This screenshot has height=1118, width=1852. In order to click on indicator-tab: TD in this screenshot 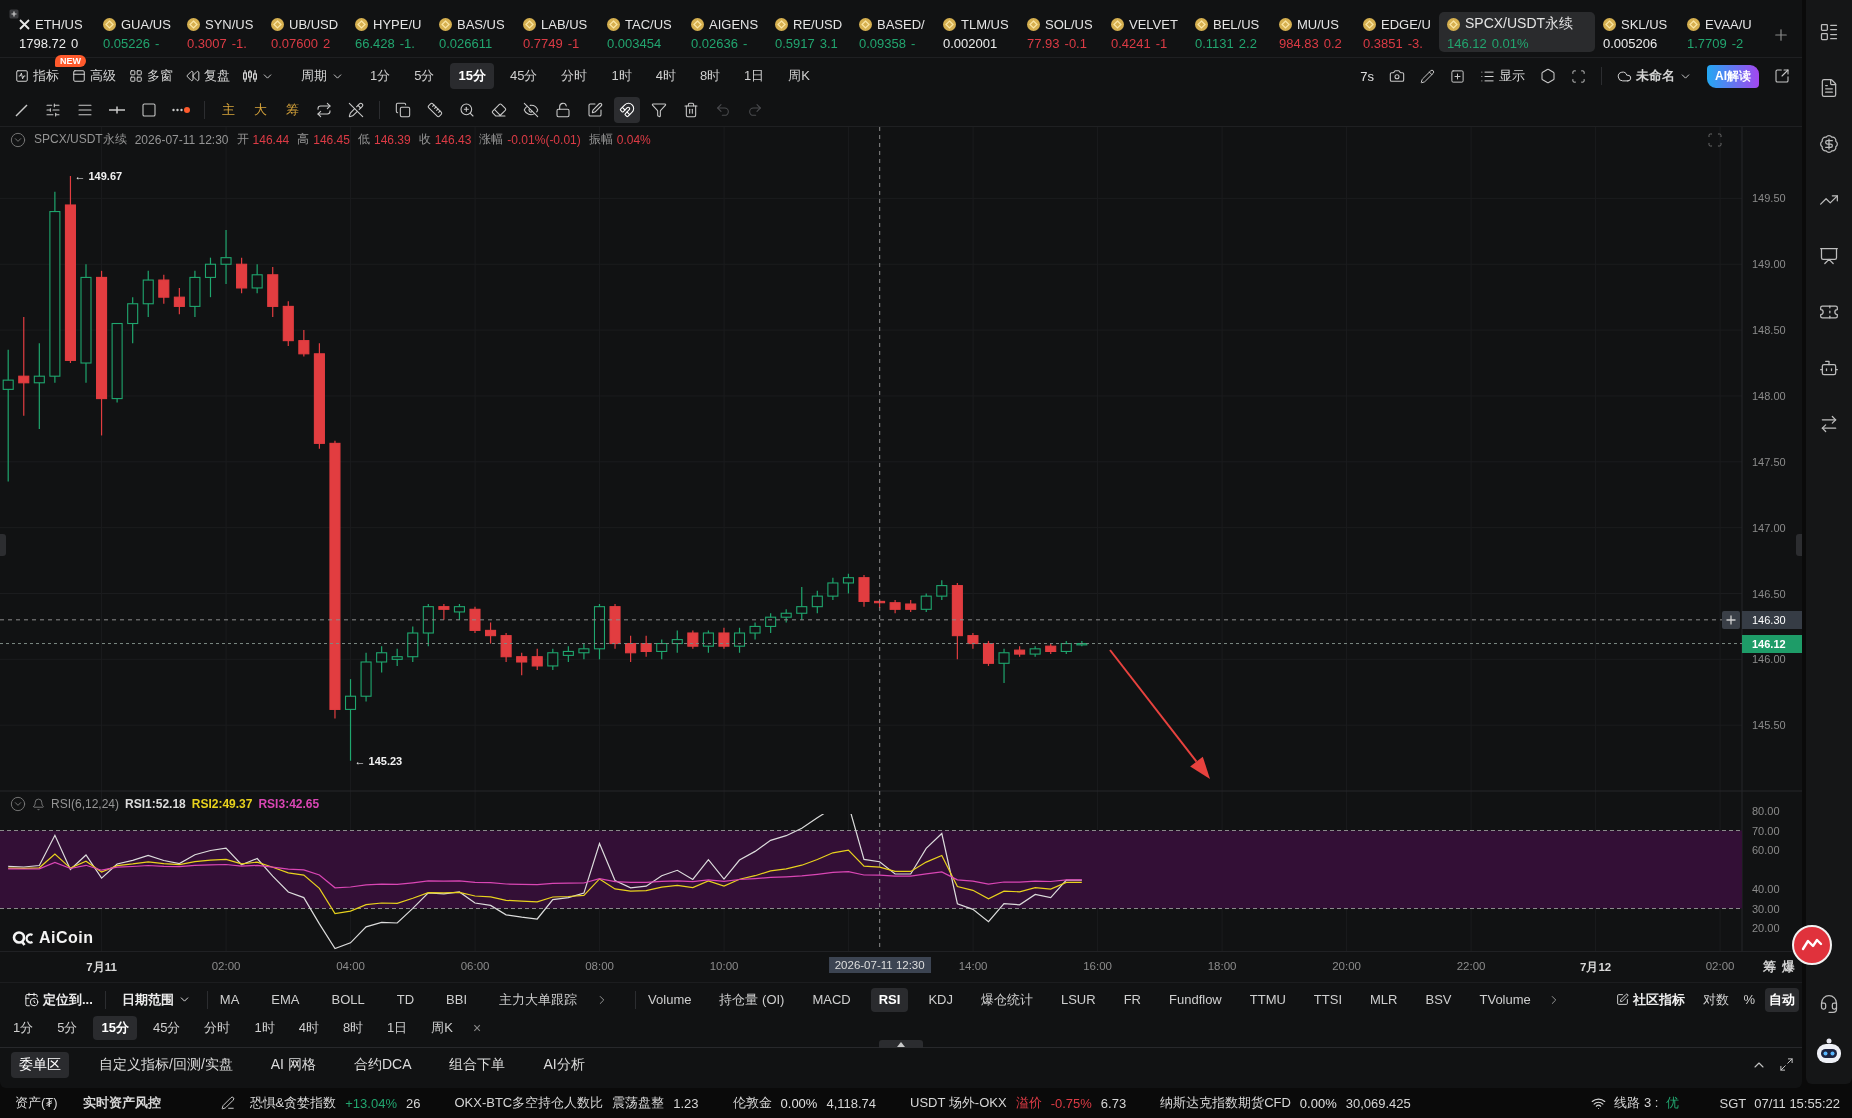, I will do `click(405, 999)`.